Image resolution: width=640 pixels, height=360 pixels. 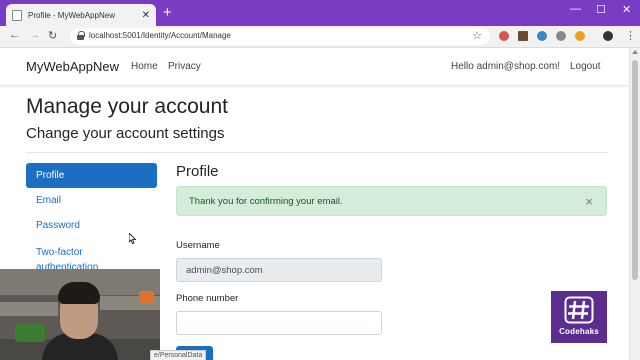 What do you see at coordinates (132, 238) in the screenshot?
I see `mouse-cursor-icon` at bounding box center [132, 238].